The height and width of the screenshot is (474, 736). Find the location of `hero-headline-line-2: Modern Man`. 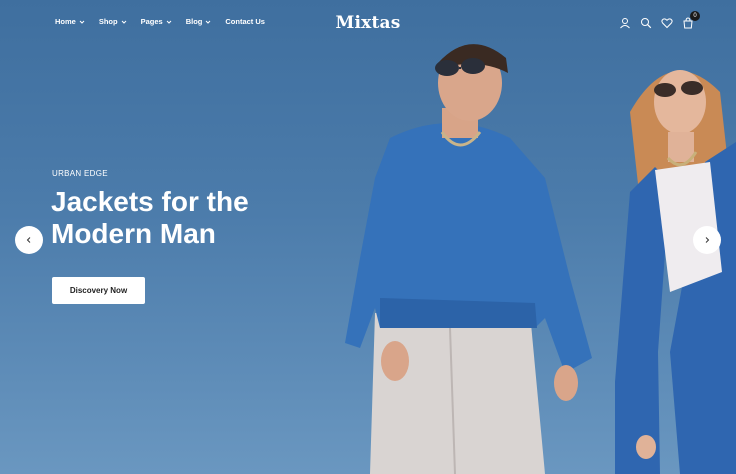

hero-headline-line-2: Modern Man is located at coordinates (133, 233).